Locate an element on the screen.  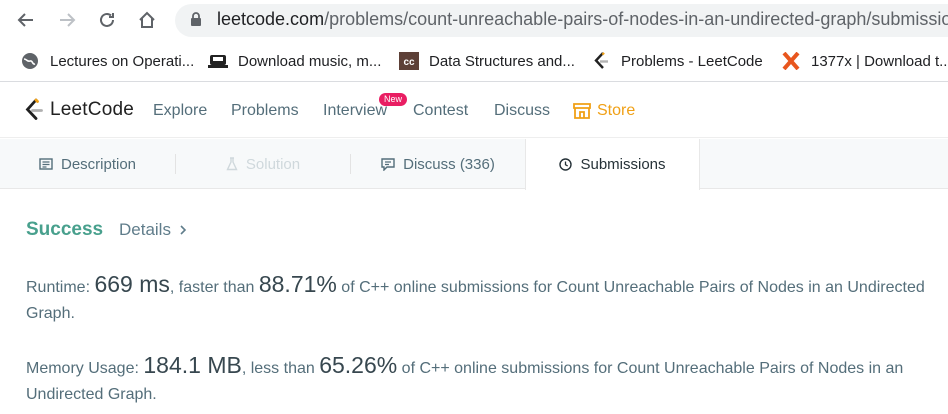
reload-button is located at coordinates (107, 20).